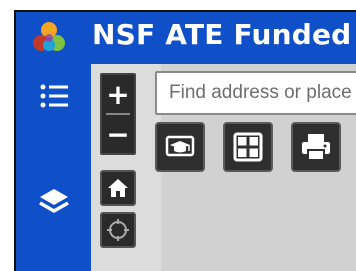 The width and height of the screenshot is (356, 271). I want to click on sidebar-item-legend, so click(54, 96).